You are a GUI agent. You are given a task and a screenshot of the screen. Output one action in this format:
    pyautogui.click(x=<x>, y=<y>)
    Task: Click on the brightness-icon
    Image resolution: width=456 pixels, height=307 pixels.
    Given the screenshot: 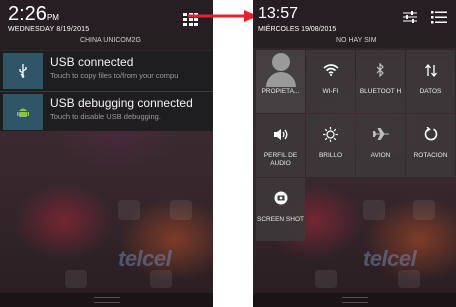 What is the action you would take?
    pyautogui.click(x=330, y=134)
    